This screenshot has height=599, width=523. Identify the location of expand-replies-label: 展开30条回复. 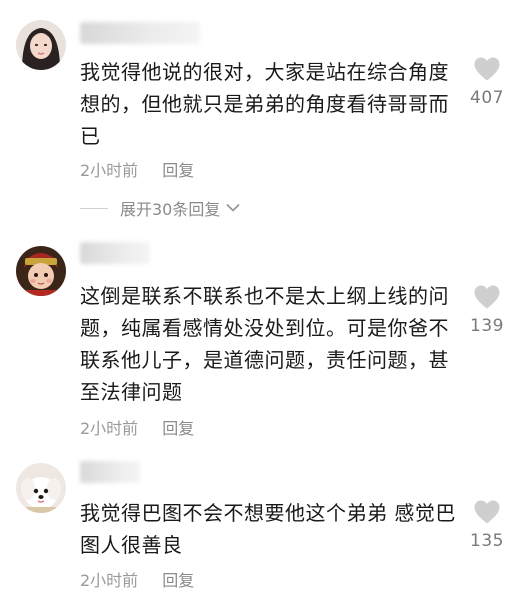
(170, 209).